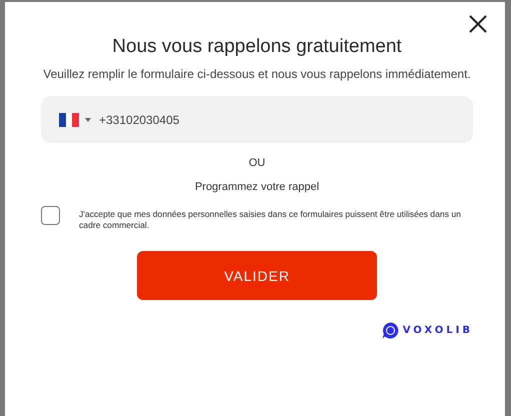 The height and width of the screenshot is (416, 511). I want to click on schedule-link: Programmez votre rappel, so click(257, 187).